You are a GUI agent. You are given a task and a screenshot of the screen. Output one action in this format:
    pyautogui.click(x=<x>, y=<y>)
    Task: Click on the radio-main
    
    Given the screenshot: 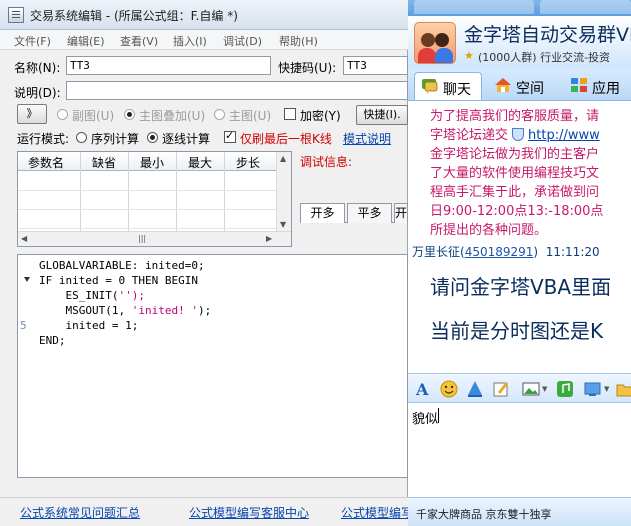 What is the action you would take?
    pyautogui.click(x=219, y=114)
    